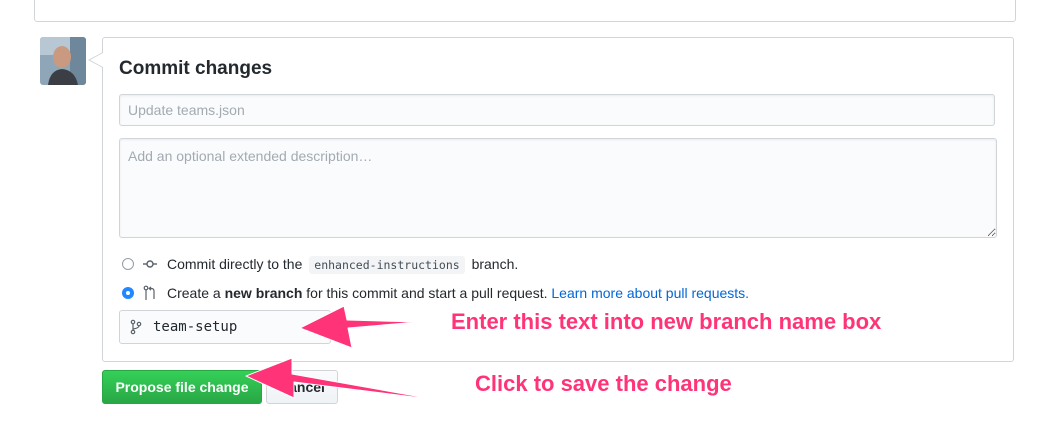 Image resolution: width=1054 pixels, height=439 pixels. Describe the element at coordinates (63, 61) in the screenshot. I see `avatar` at that location.